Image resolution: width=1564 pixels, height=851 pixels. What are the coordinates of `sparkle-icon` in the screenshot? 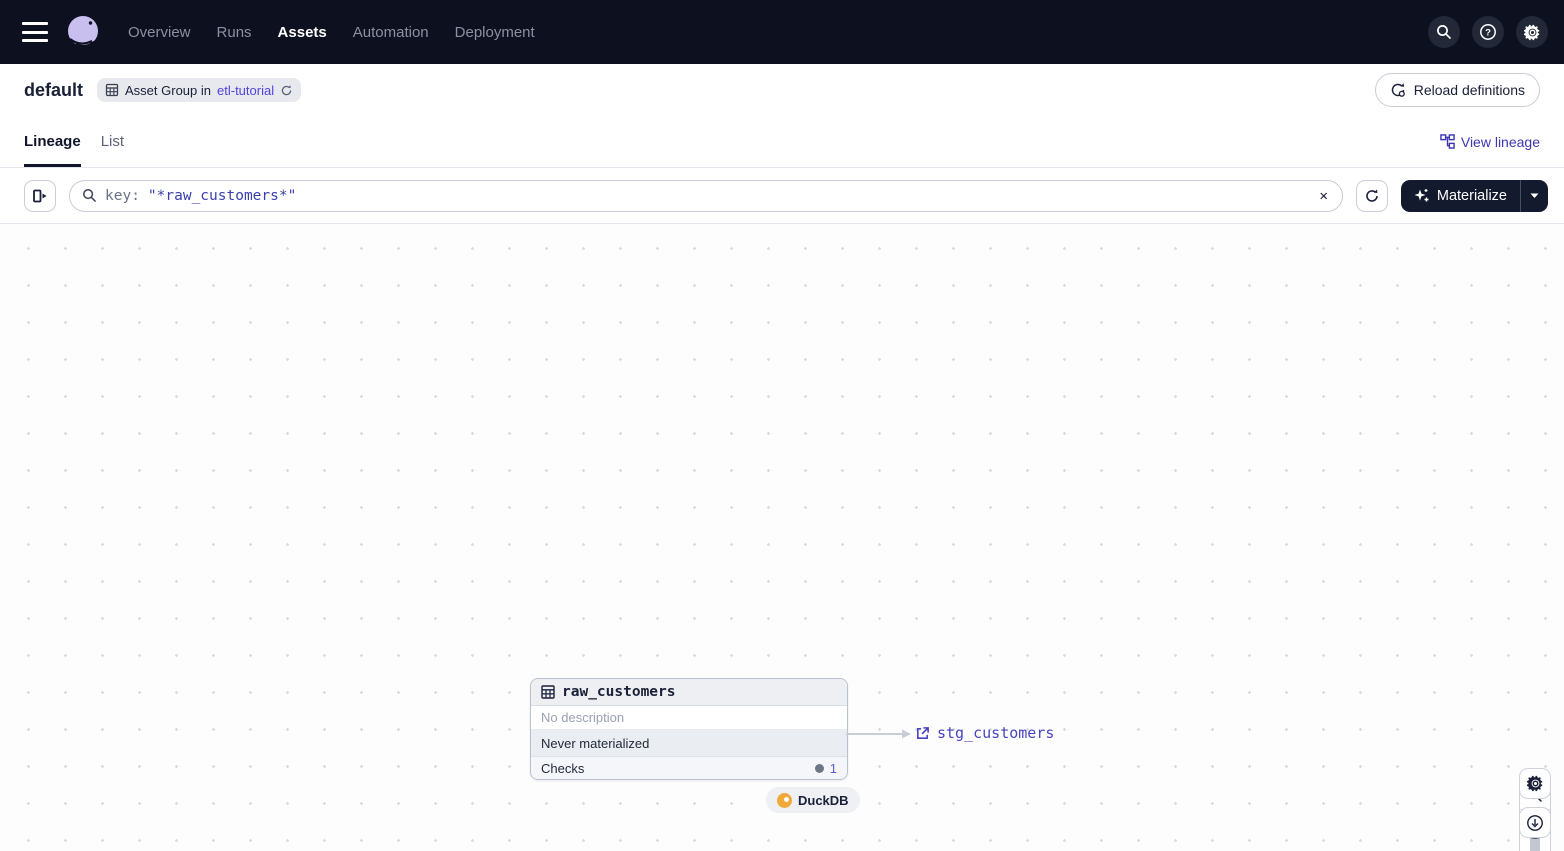 It's located at (1421, 194).